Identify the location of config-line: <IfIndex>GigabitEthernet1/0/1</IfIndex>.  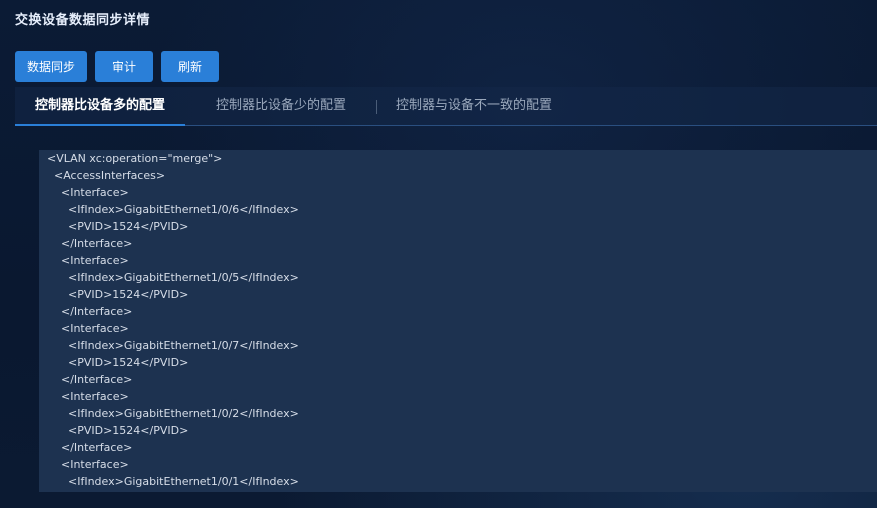
(183, 481).